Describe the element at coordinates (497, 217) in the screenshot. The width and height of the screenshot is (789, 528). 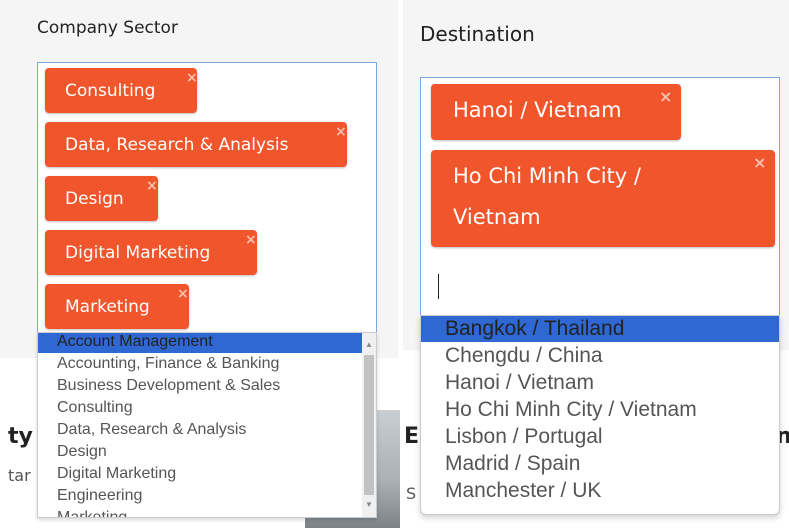
I see `tag-label-line2: Vietnam` at that location.